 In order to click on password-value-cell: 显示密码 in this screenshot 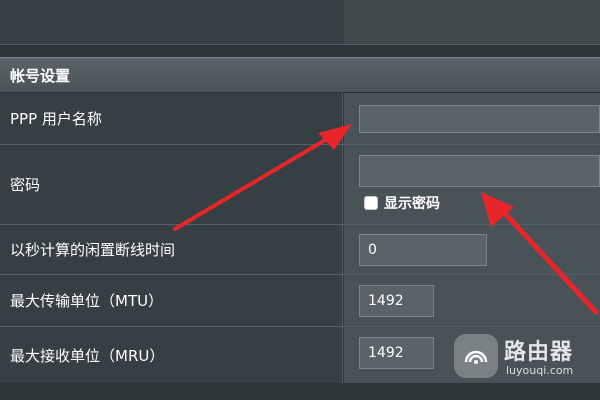, I will do `click(472, 184)`.